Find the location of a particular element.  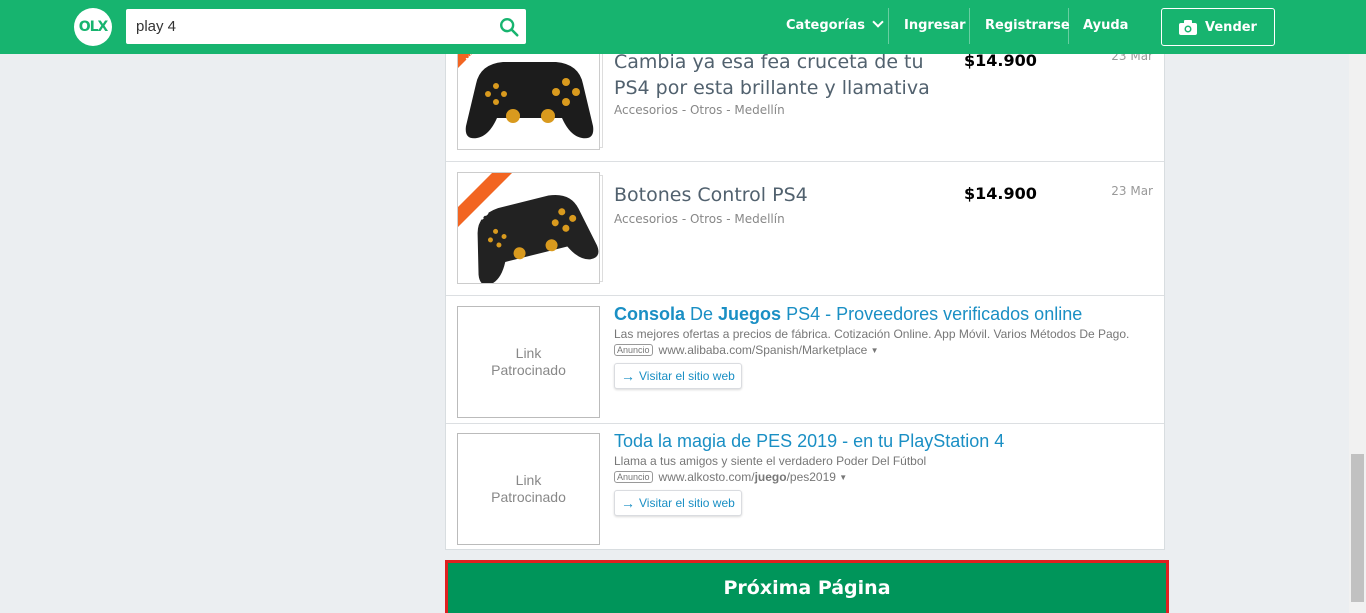

ad-title-part: PS4 - Proveedores verificados online is located at coordinates (932, 314).